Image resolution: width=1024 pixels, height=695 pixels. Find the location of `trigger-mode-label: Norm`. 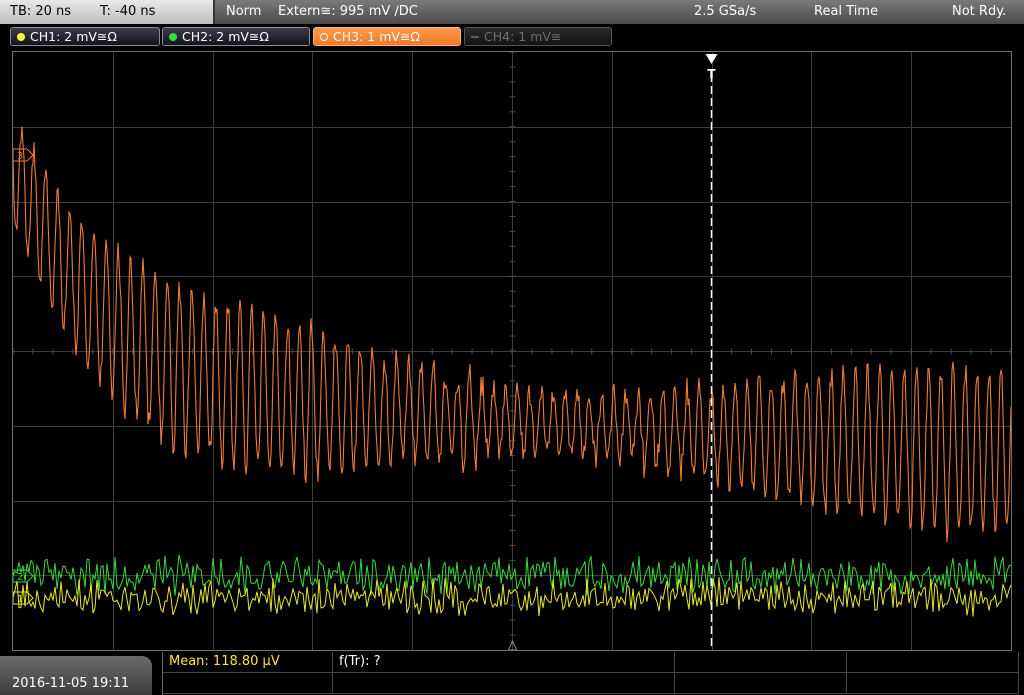

trigger-mode-label: Norm is located at coordinates (243, 11).